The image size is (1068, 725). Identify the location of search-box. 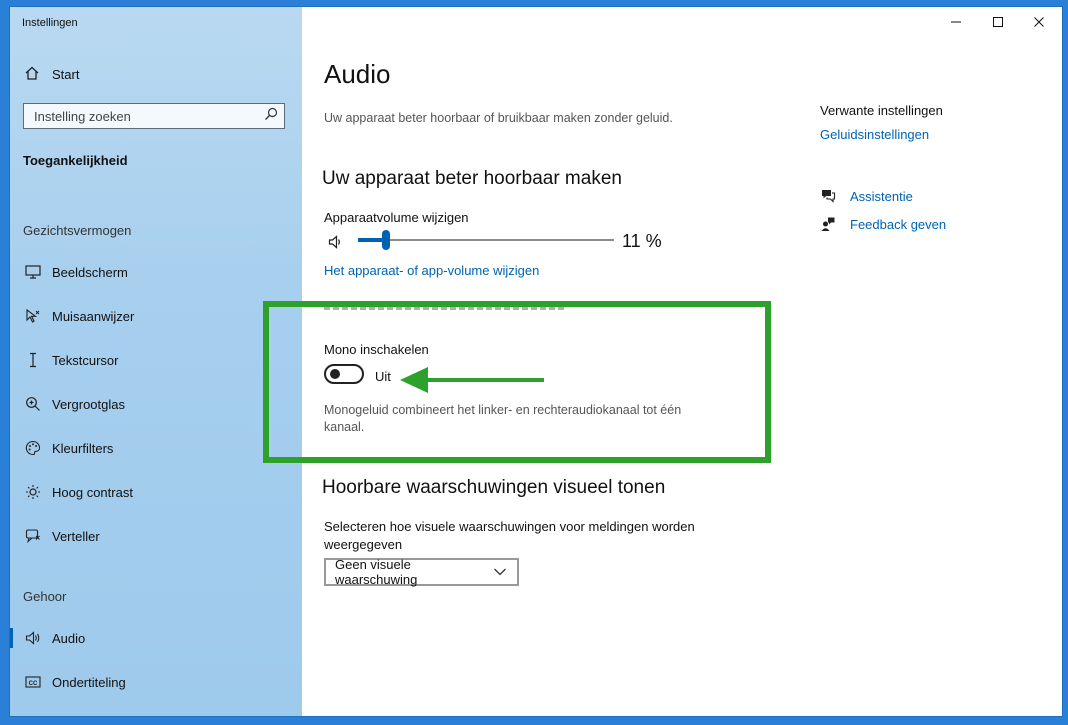
(154, 116).